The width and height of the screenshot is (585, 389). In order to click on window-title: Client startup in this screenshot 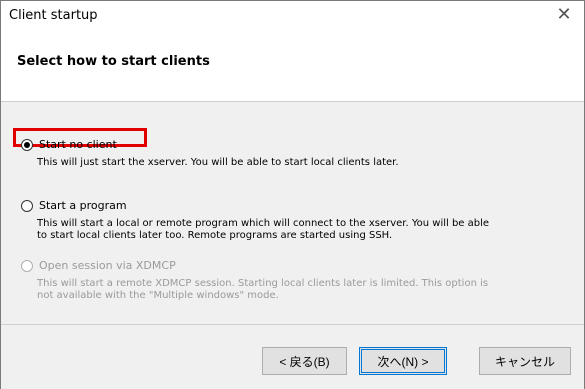, I will do `click(53, 15)`.